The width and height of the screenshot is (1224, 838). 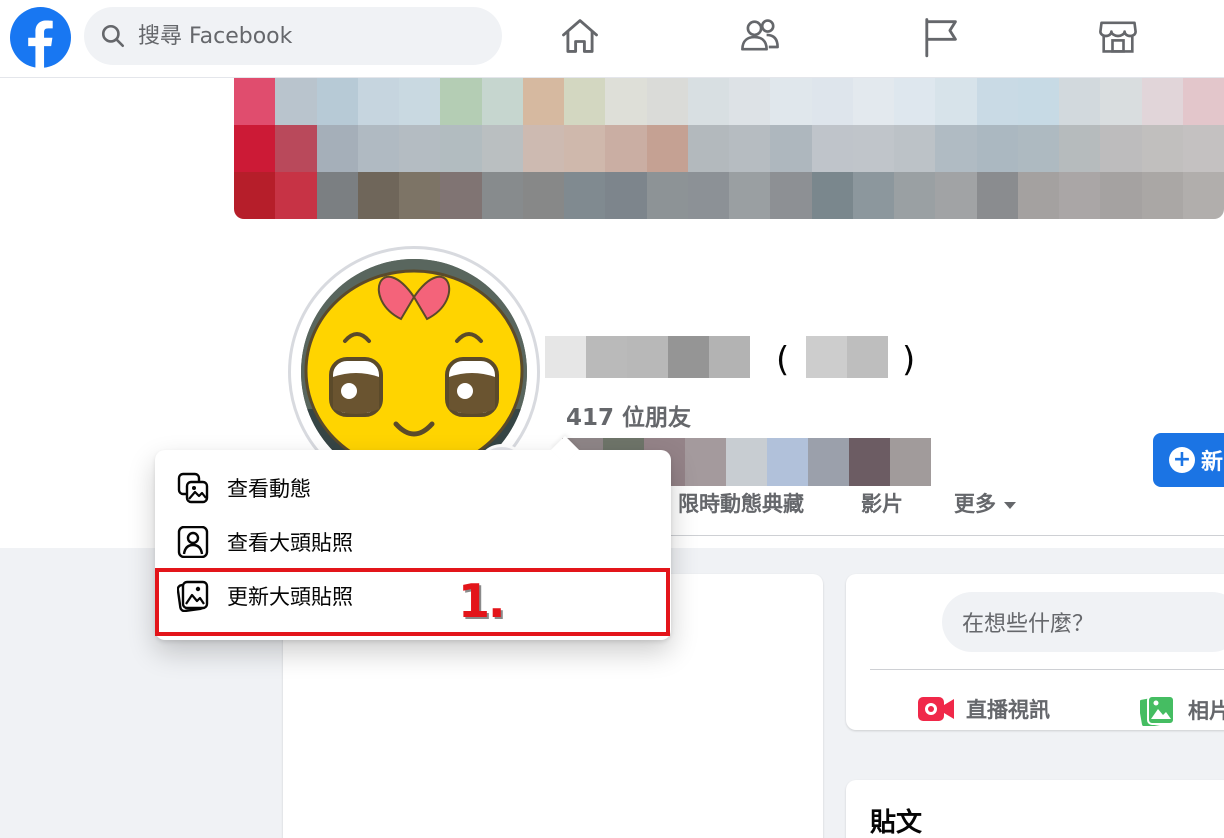 What do you see at coordinates (628, 415) in the screenshot?
I see `friends-count: 417 位朋友` at bounding box center [628, 415].